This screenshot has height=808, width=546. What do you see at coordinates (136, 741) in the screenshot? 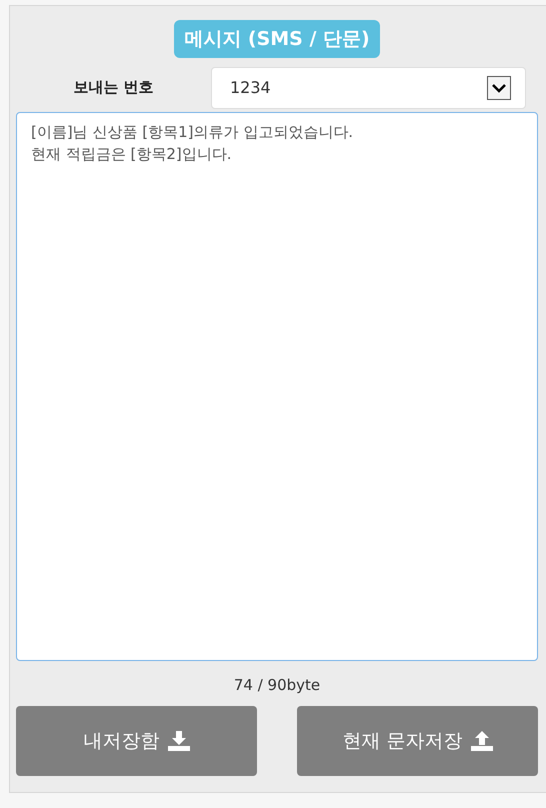
I see `storage-button: 내저장함` at bounding box center [136, 741].